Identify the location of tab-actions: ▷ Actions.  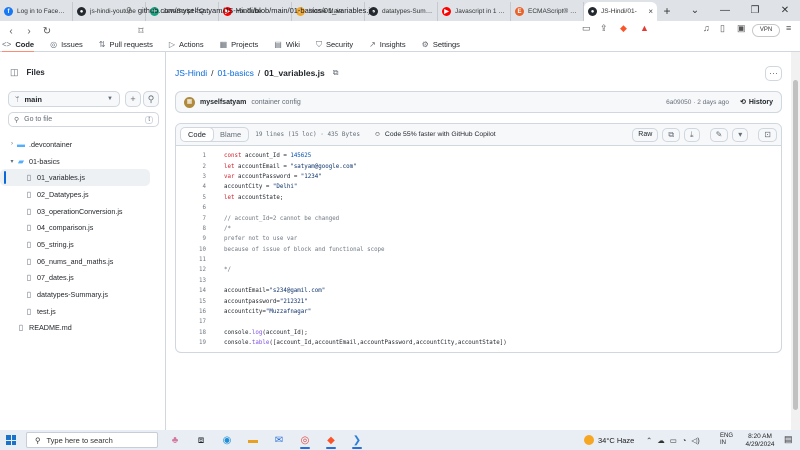
(186, 45).